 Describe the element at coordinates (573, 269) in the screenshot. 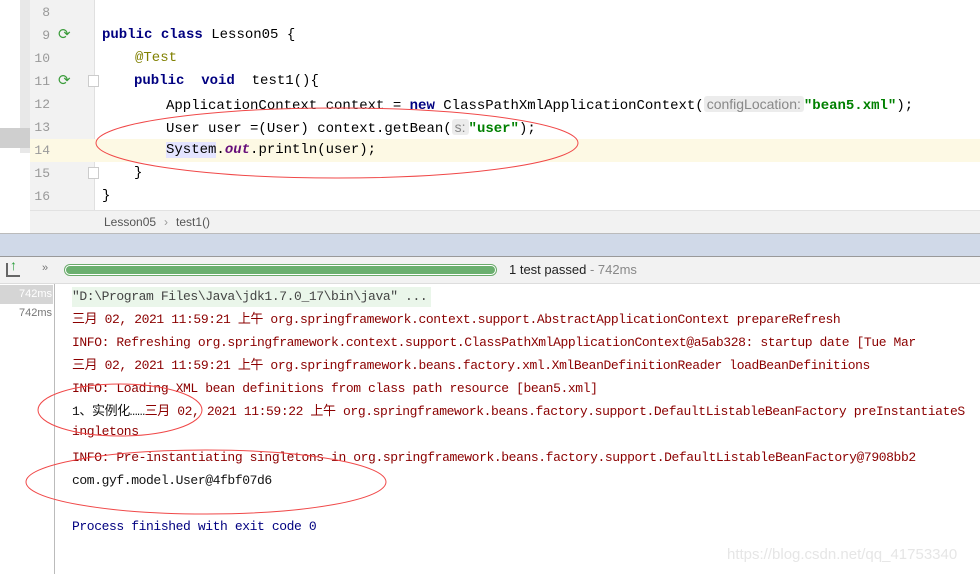

I see `test-status: 1 test passed - 742ms` at that location.